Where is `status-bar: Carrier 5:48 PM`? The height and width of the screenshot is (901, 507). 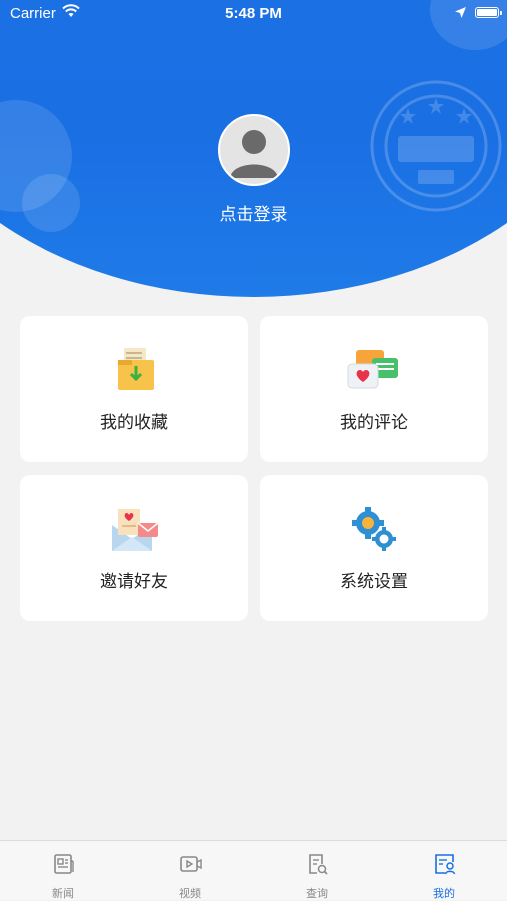
status-bar: Carrier 5:48 PM is located at coordinates (253, 14).